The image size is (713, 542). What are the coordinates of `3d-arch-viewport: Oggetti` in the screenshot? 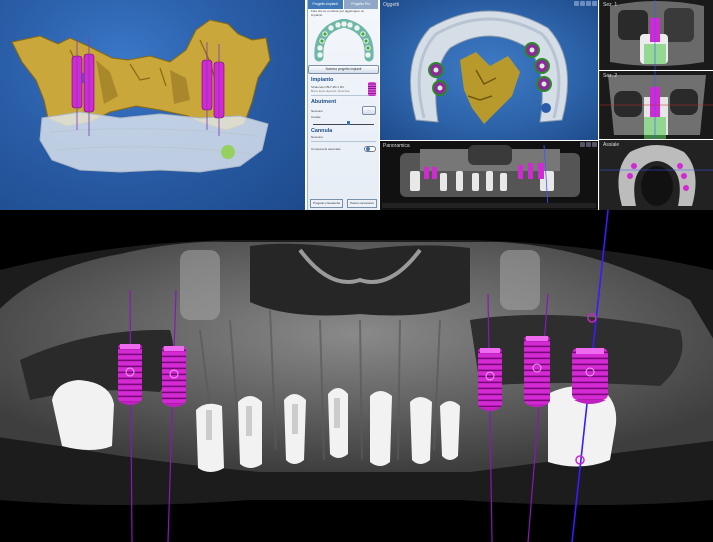 It's located at (489, 70).